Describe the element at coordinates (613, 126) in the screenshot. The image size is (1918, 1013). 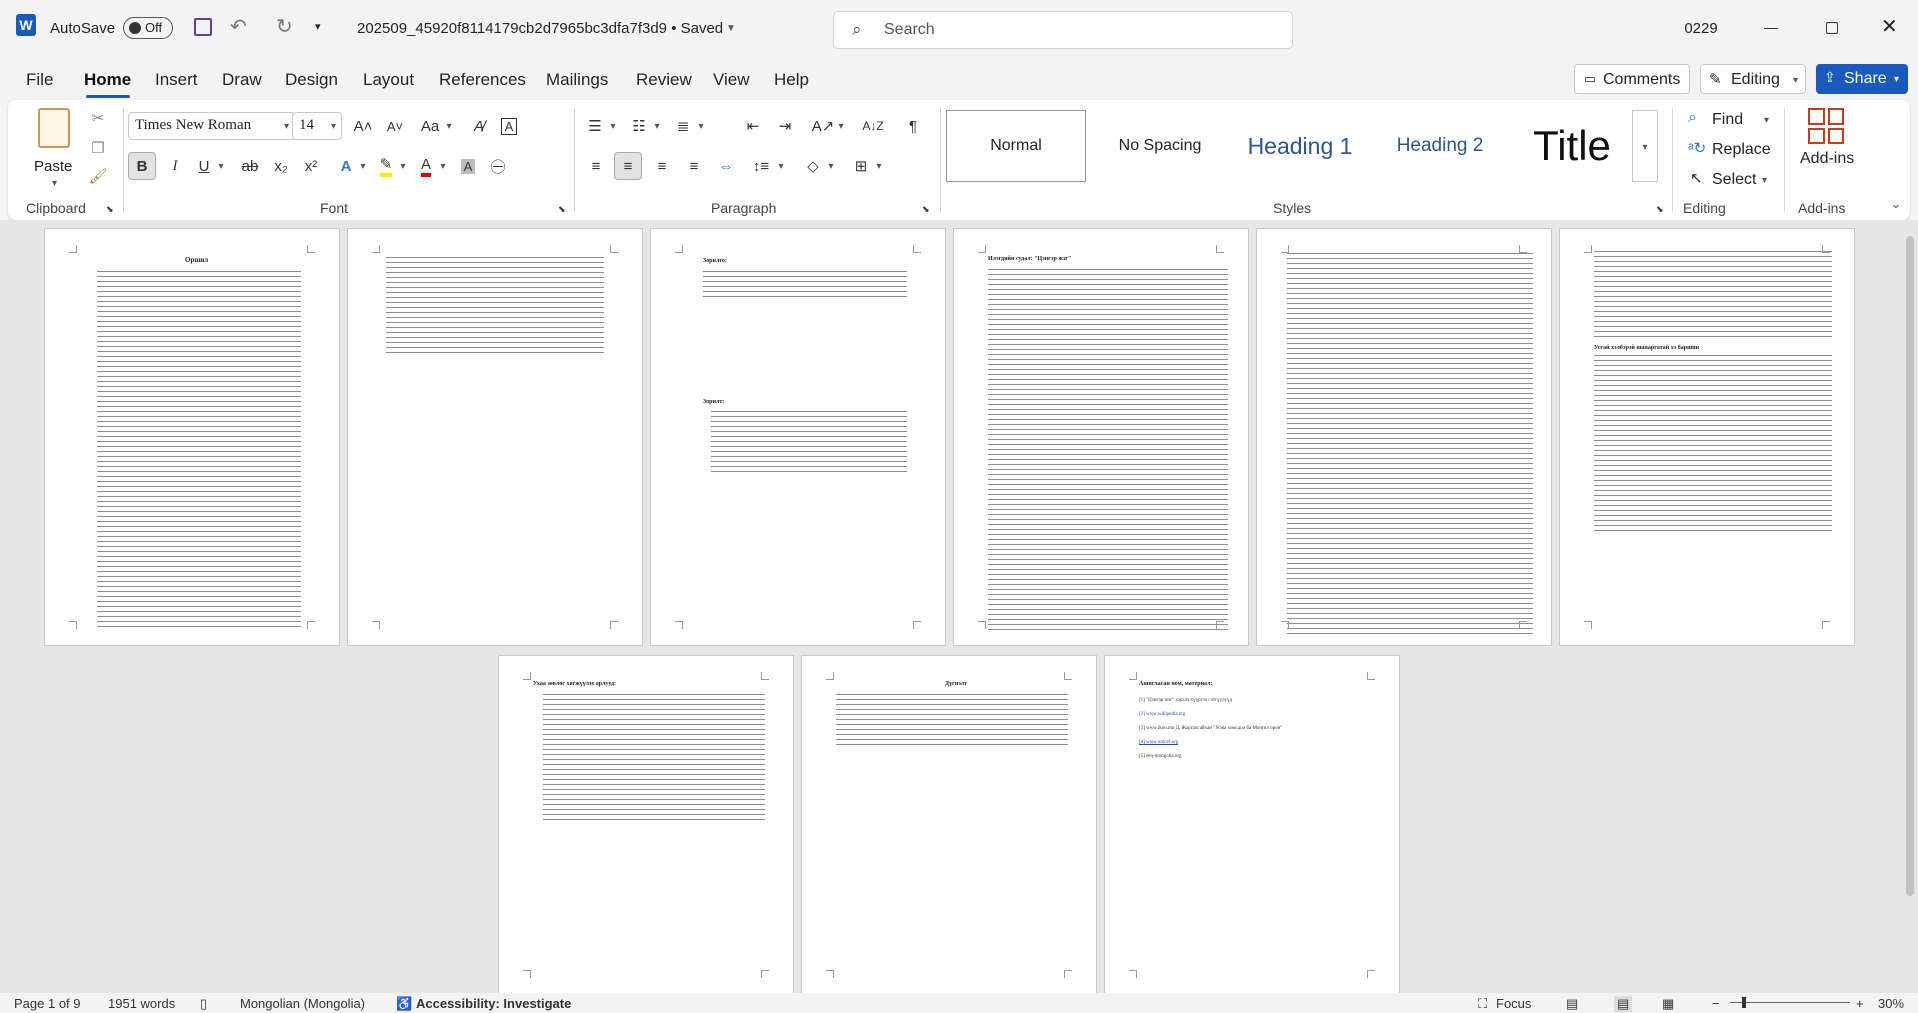
I see `bullets-chevron-icon: ▾` at that location.